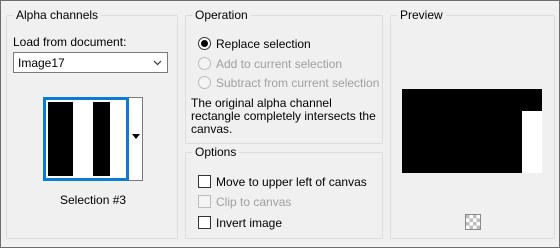 The image size is (560, 248). What do you see at coordinates (90, 62) in the screenshot?
I see `document-select: Image17` at bounding box center [90, 62].